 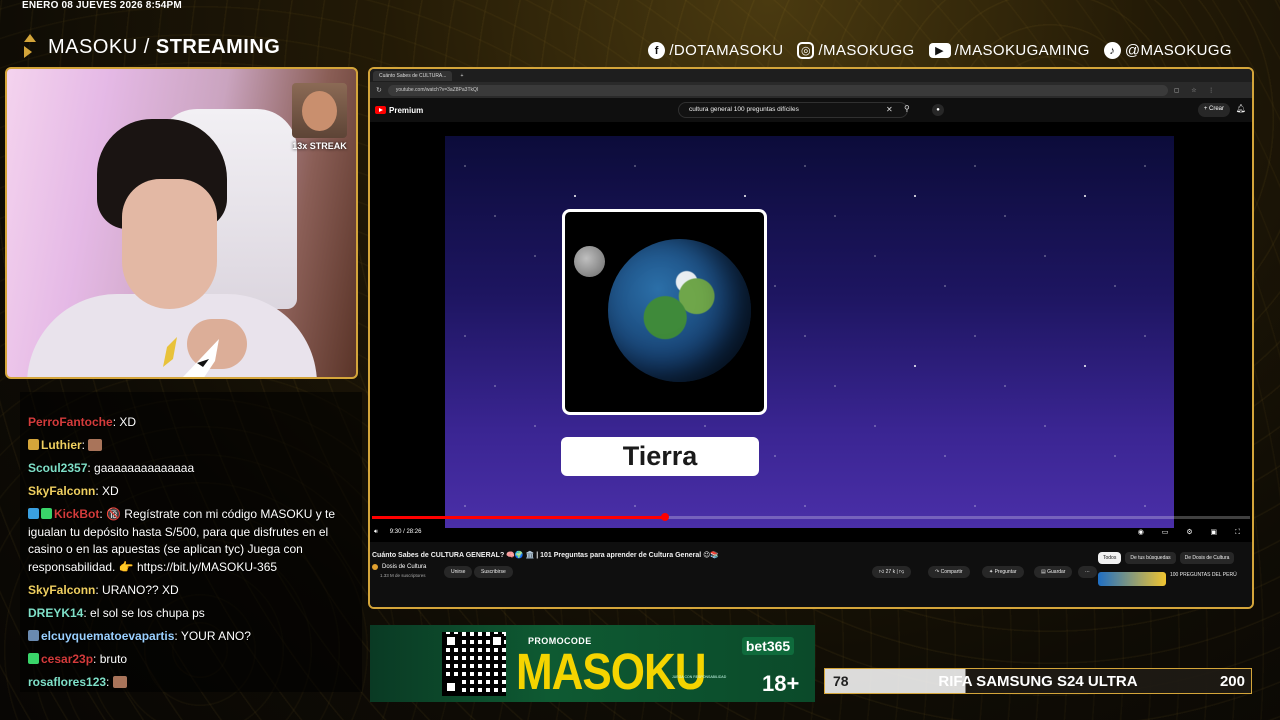 I want to click on chip-from-channel: De Dosis de Cultura, so click(x=1207, y=558).